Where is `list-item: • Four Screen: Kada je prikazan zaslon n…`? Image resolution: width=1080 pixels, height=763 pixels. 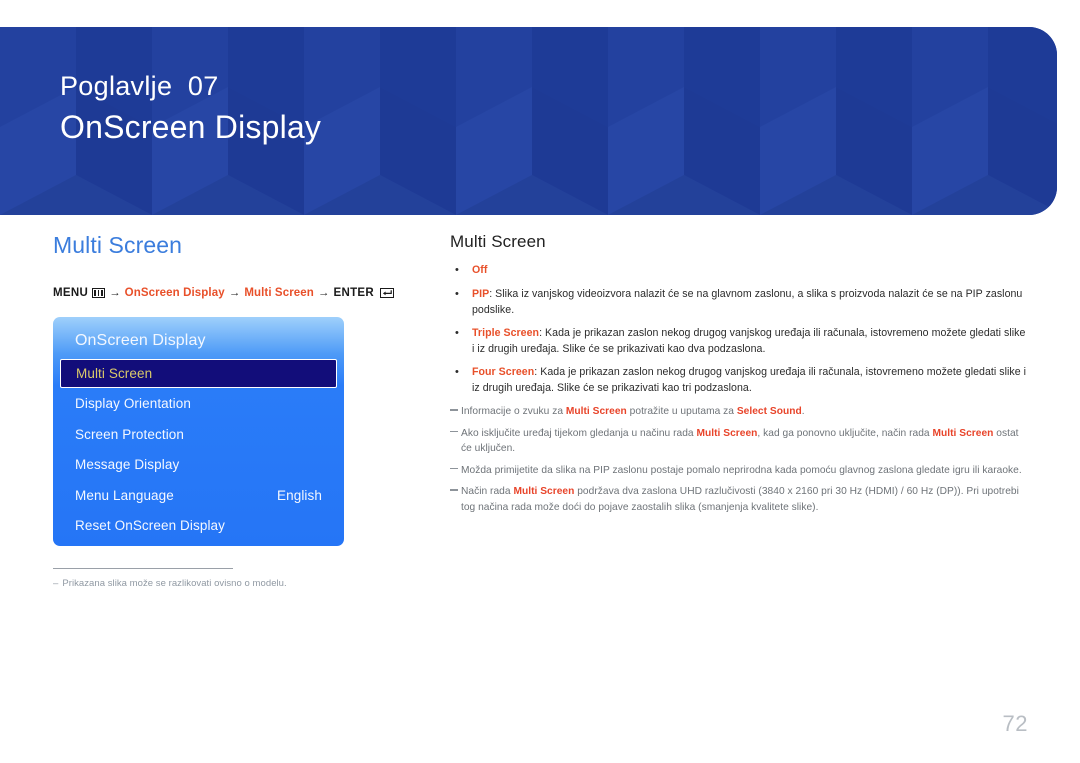 list-item: • Four Screen: Kada je prikazan zaslon n… is located at coordinates (740, 380).